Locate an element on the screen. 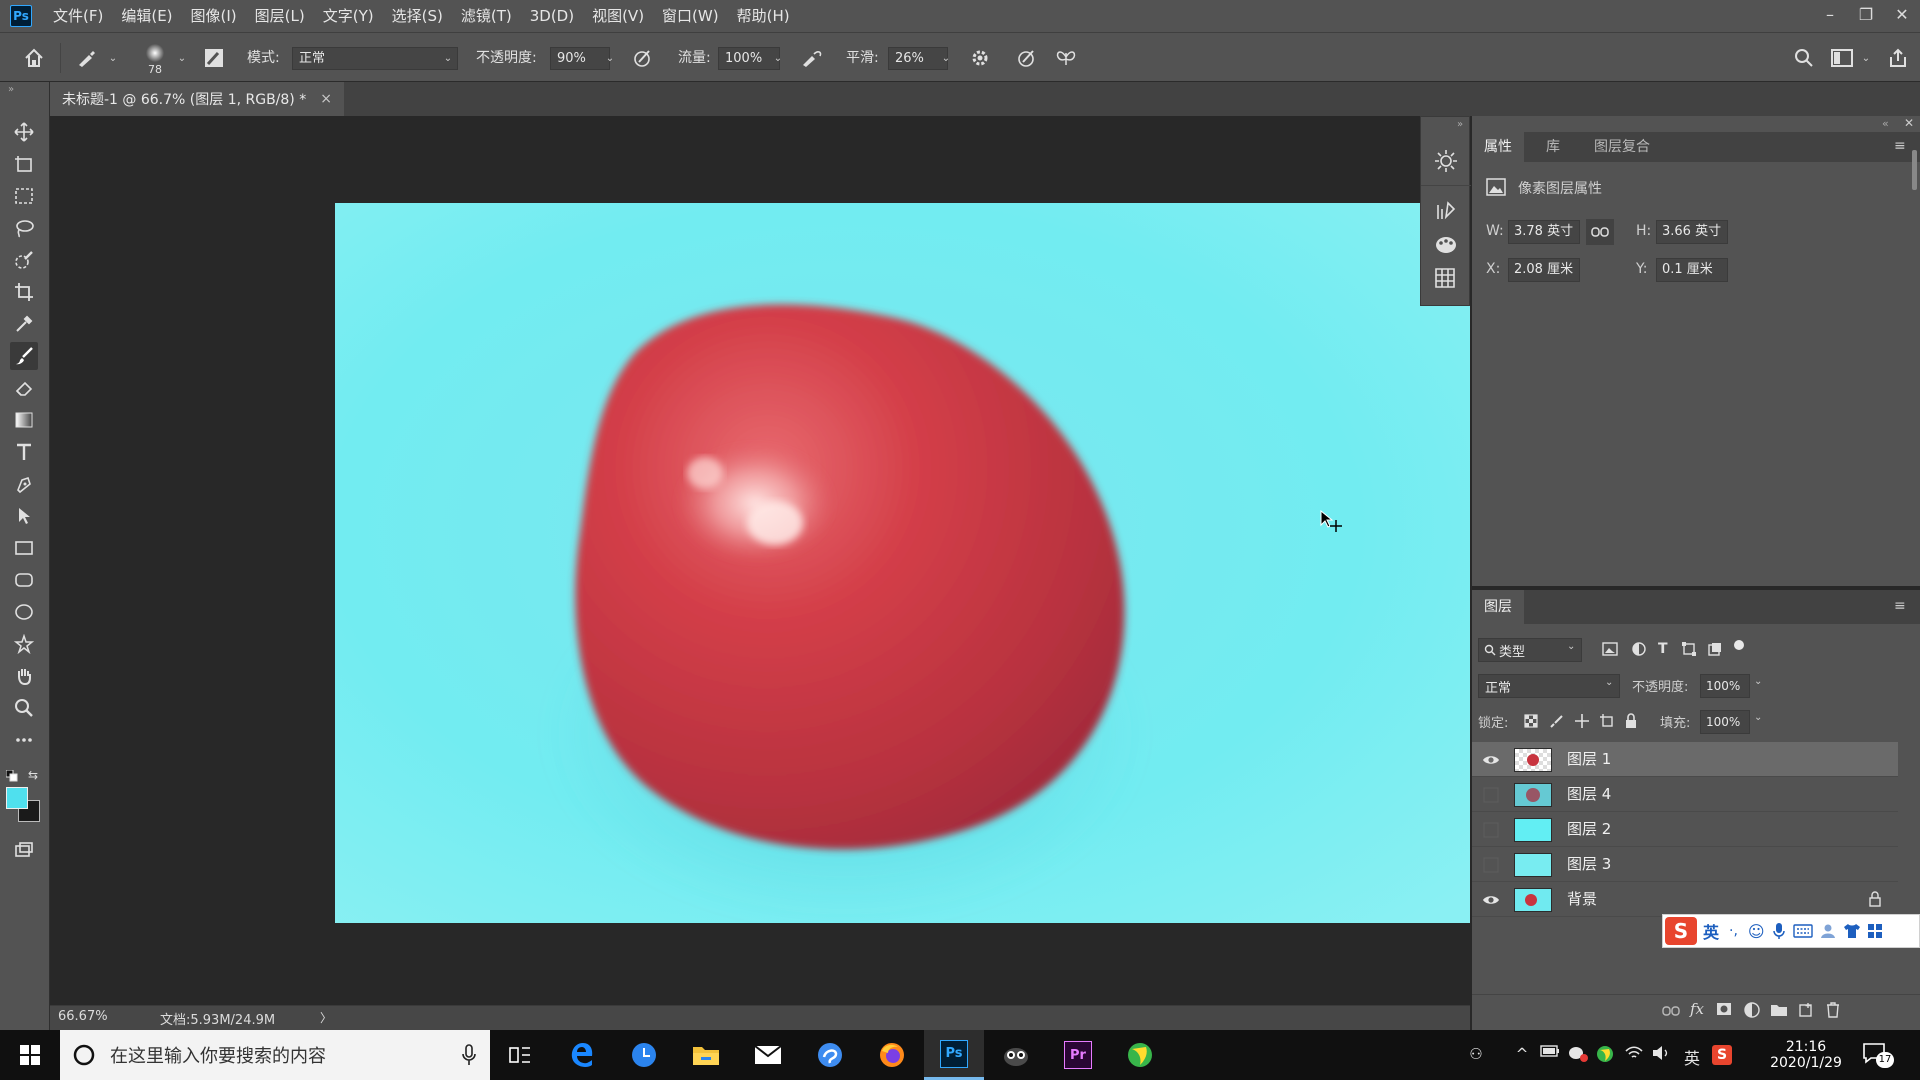  menu-help: 帮助(H) is located at coordinates (763, 16).